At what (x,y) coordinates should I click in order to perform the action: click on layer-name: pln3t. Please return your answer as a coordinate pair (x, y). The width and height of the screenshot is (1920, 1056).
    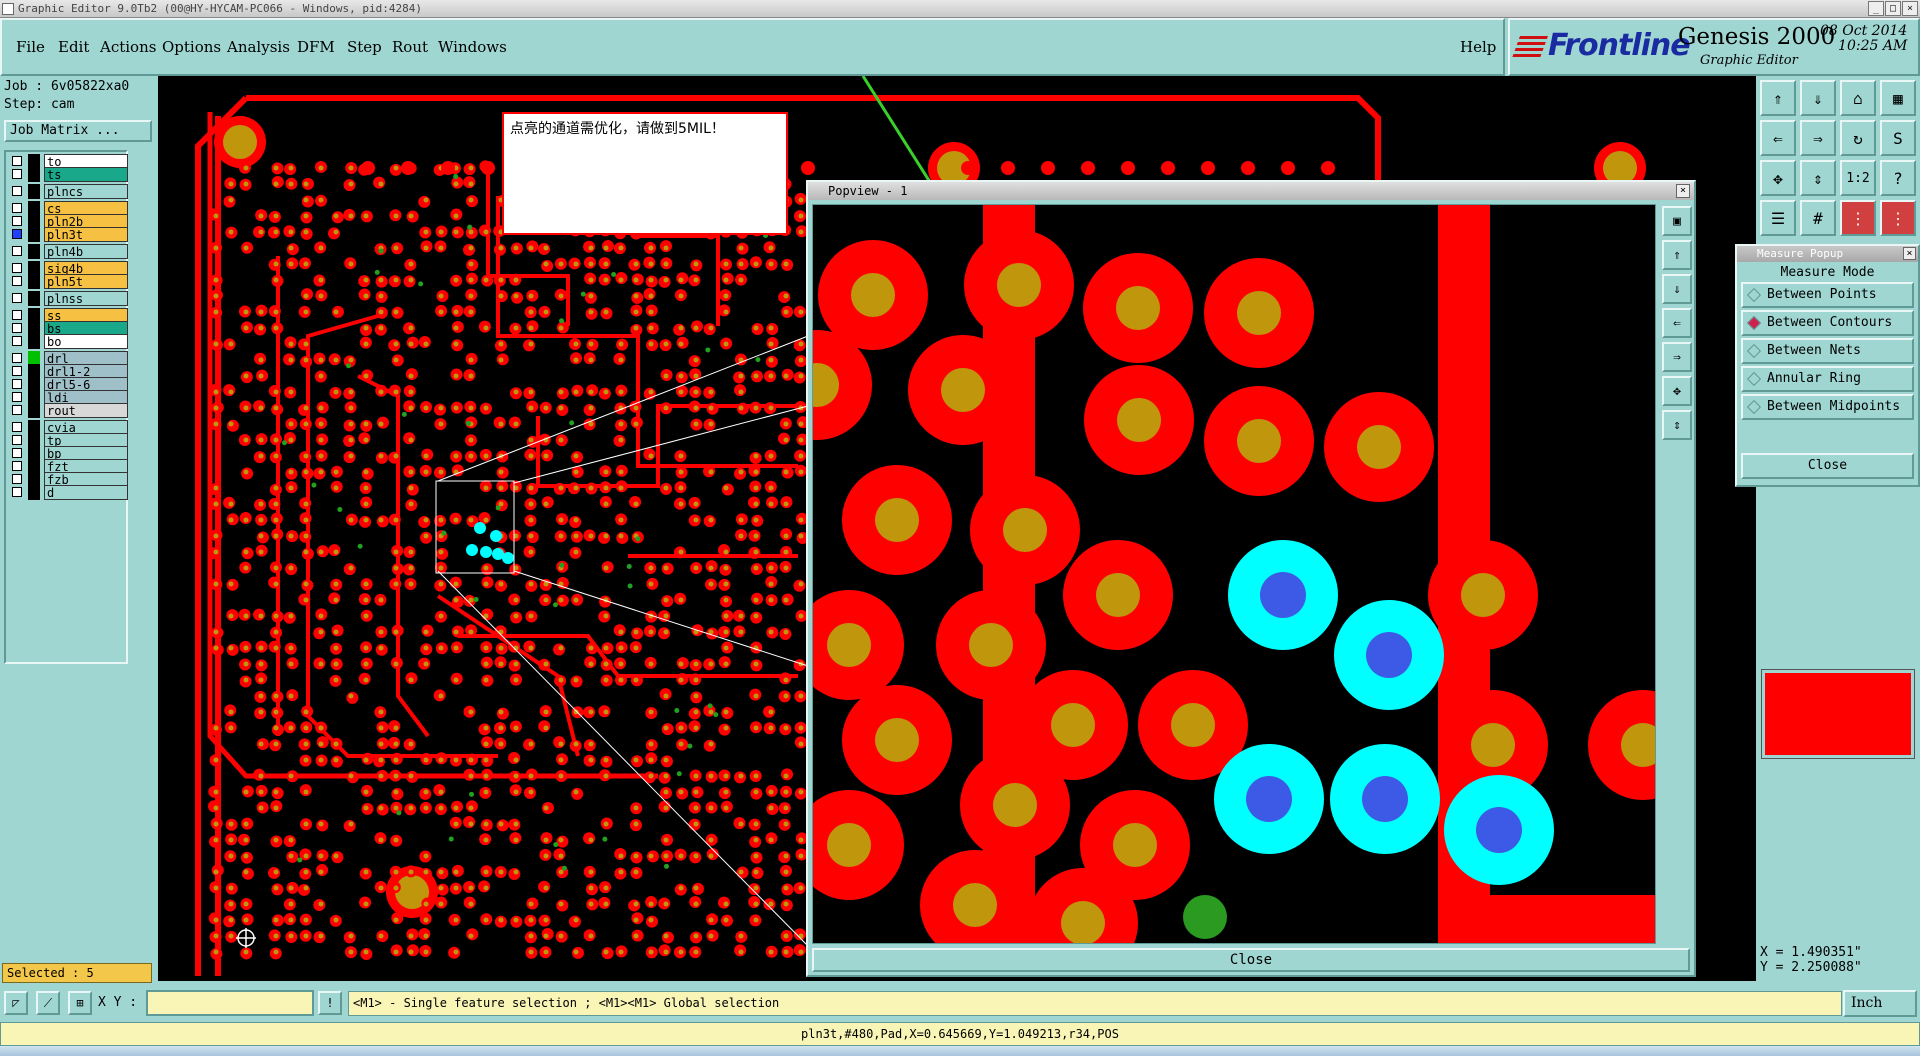
    Looking at the image, I should click on (86, 234).